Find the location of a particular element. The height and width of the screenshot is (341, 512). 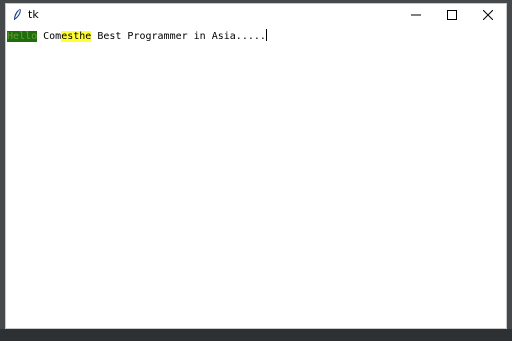

close-button is located at coordinates (488, 15).